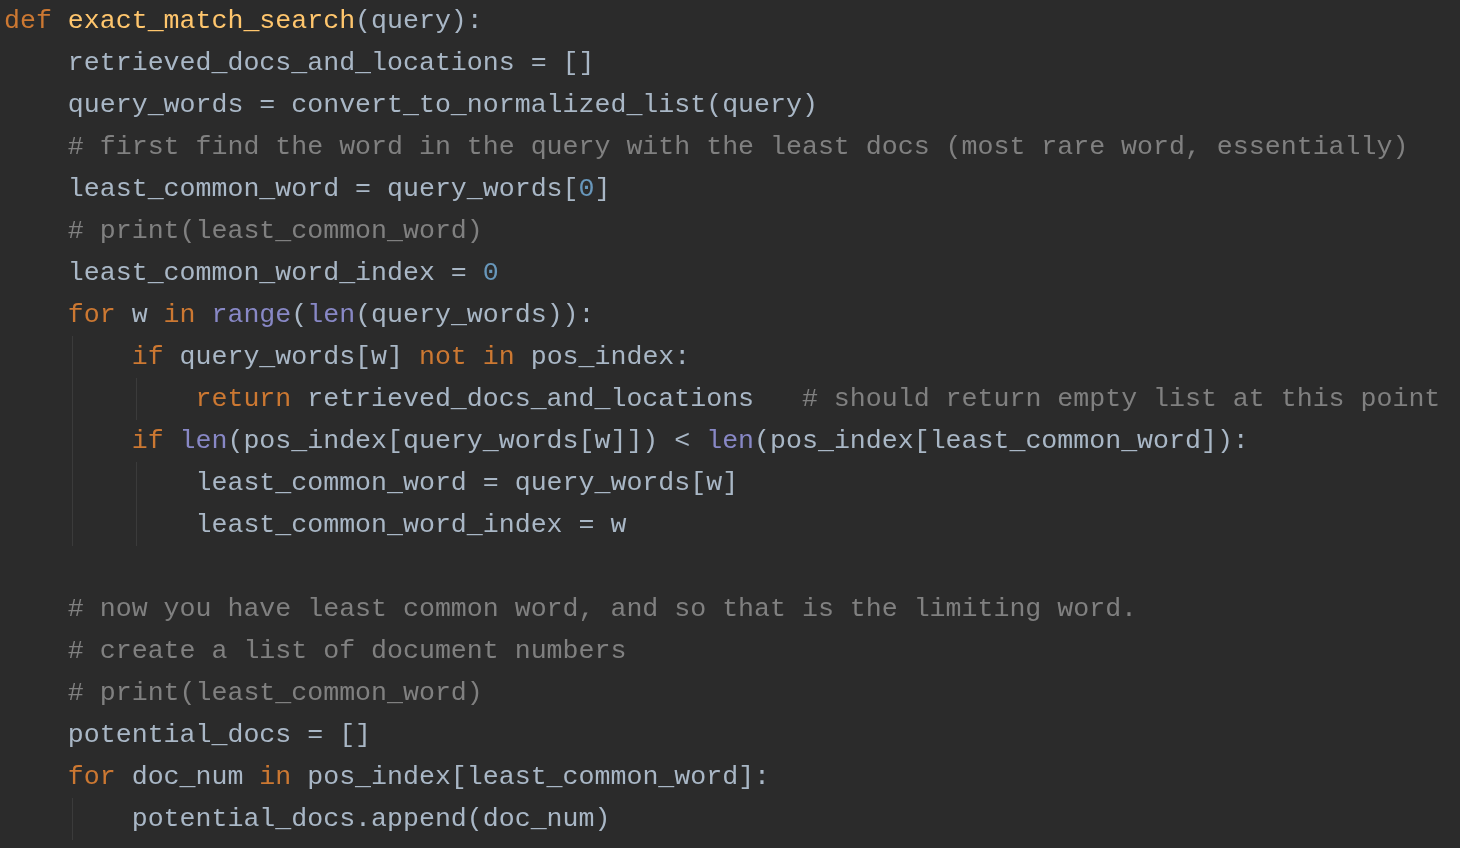 This screenshot has height=848, width=1460. What do you see at coordinates (817, 399) in the screenshot?
I see `code-line: return retrieved_docs_and_locations # should return empty list at this point` at bounding box center [817, 399].